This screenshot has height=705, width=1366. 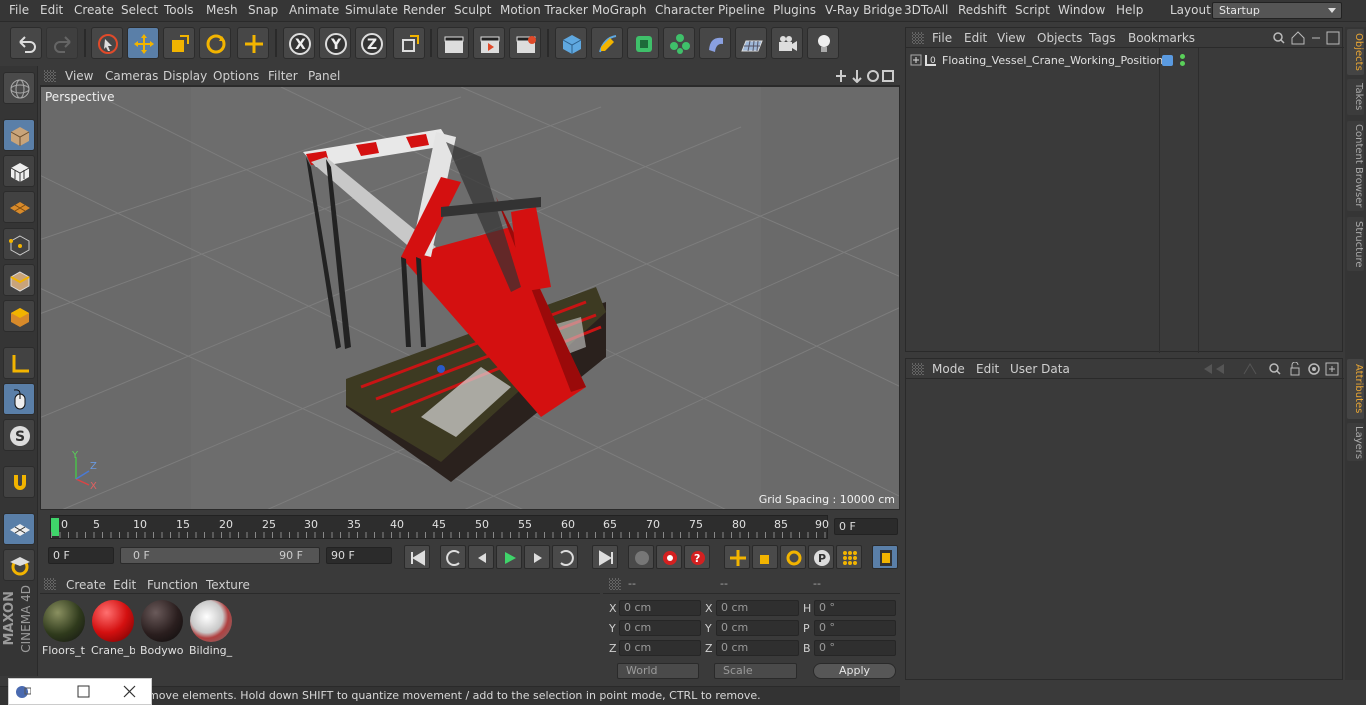 What do you see at coordinates (19, 10) in the screenshot?
I see `menu-file: File` at bounding box center [19, 10].